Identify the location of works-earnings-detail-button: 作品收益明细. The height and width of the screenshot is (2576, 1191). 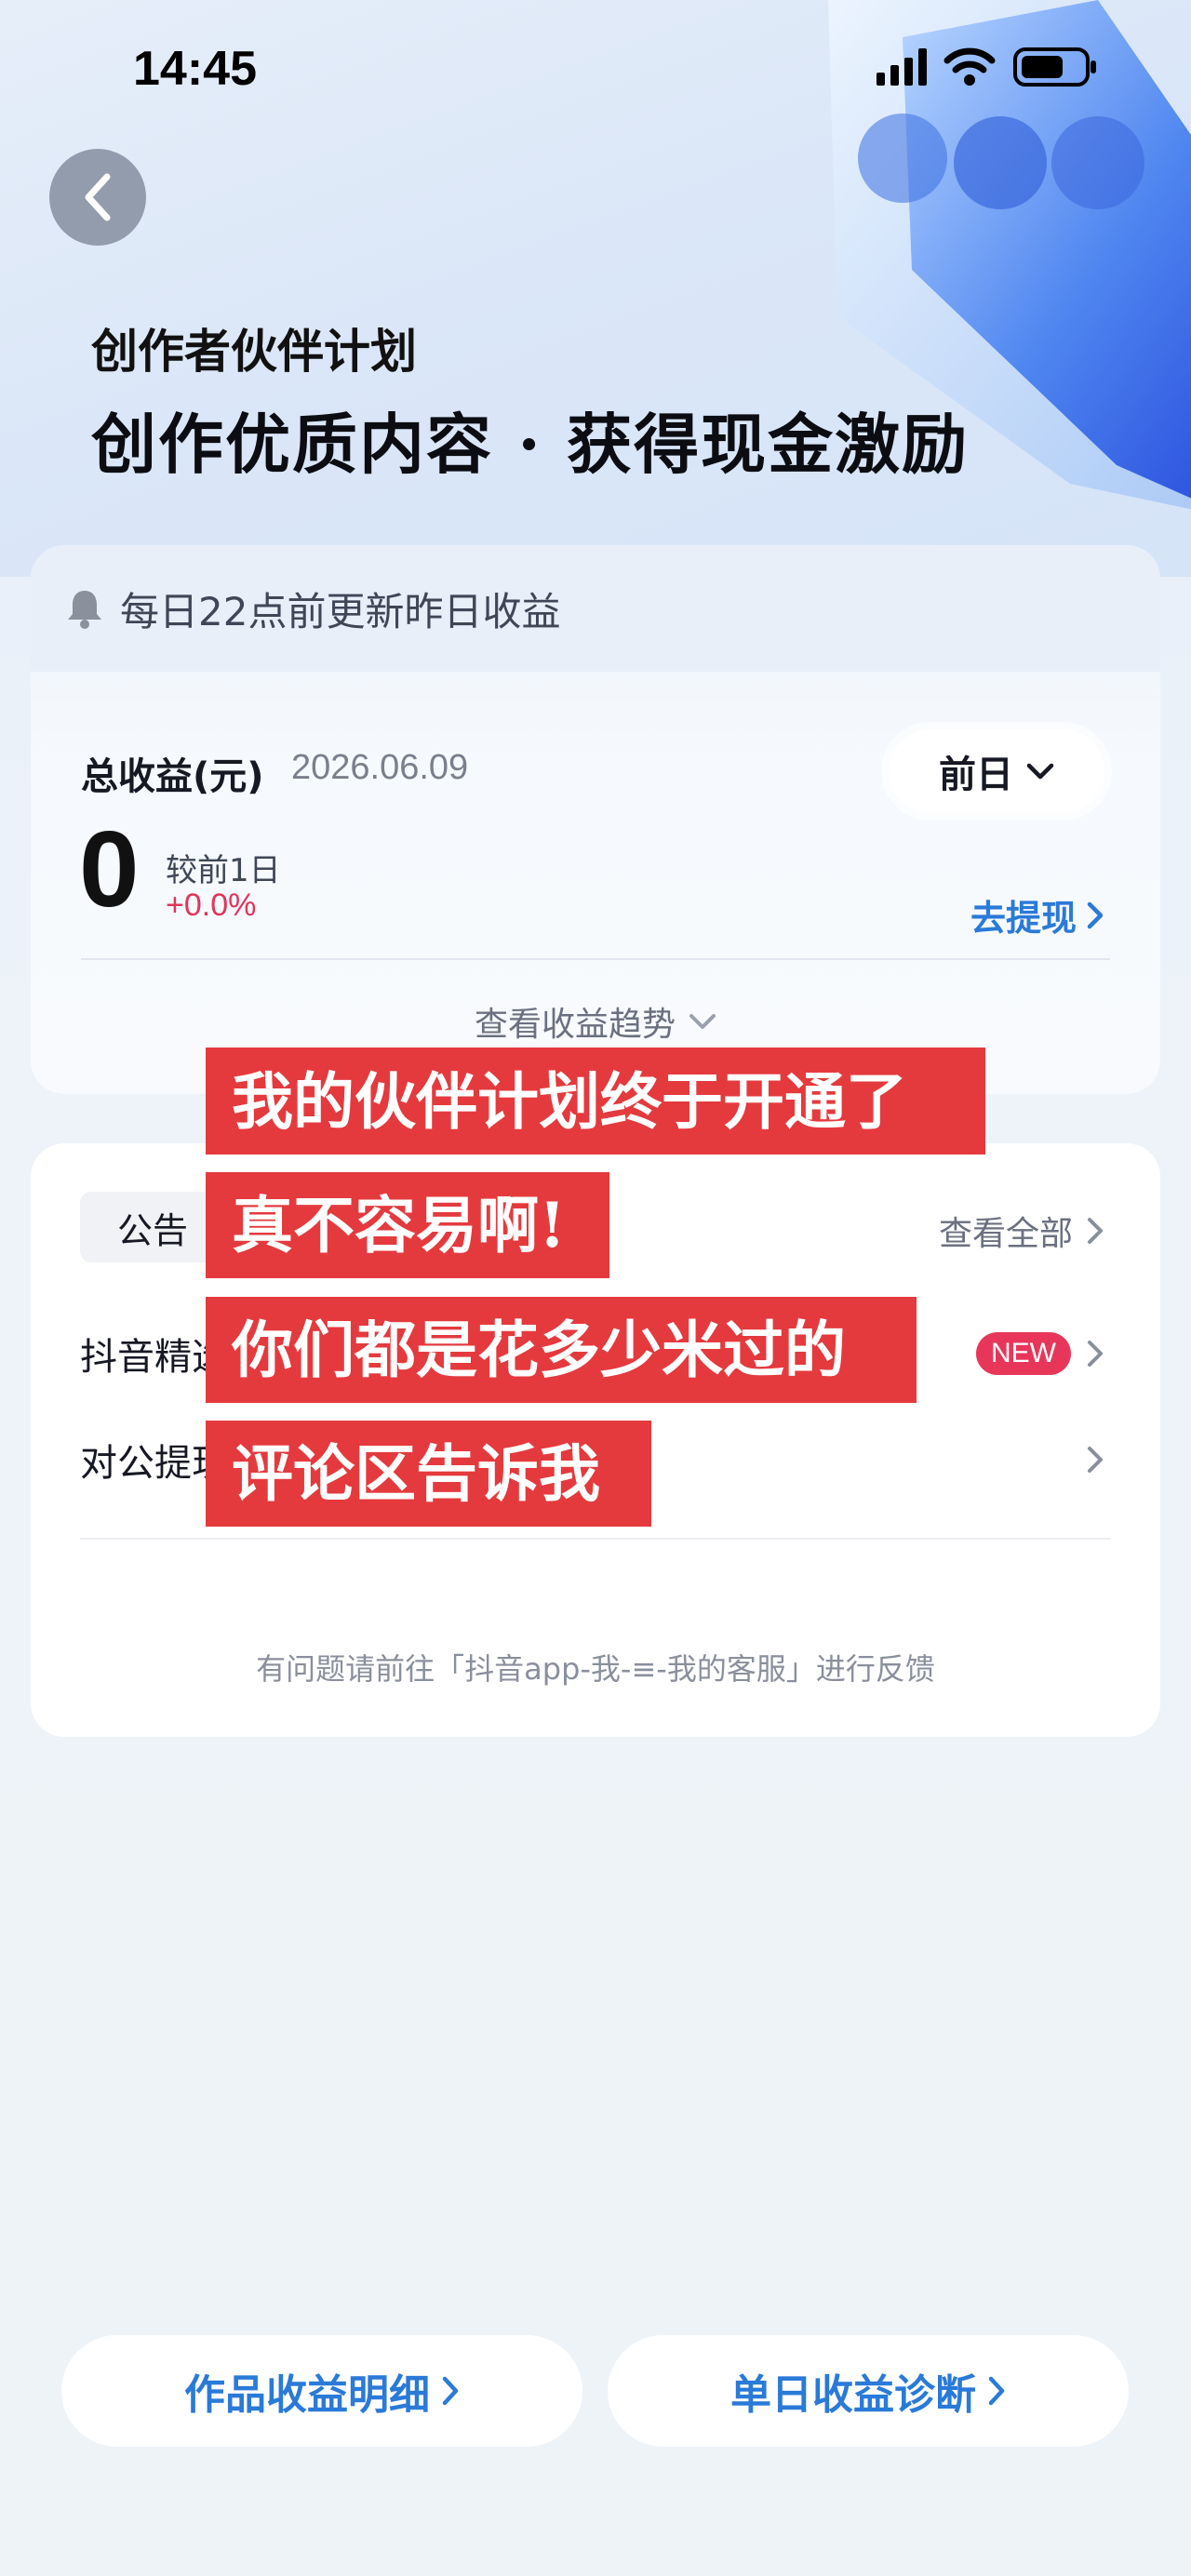
(321, 2391).